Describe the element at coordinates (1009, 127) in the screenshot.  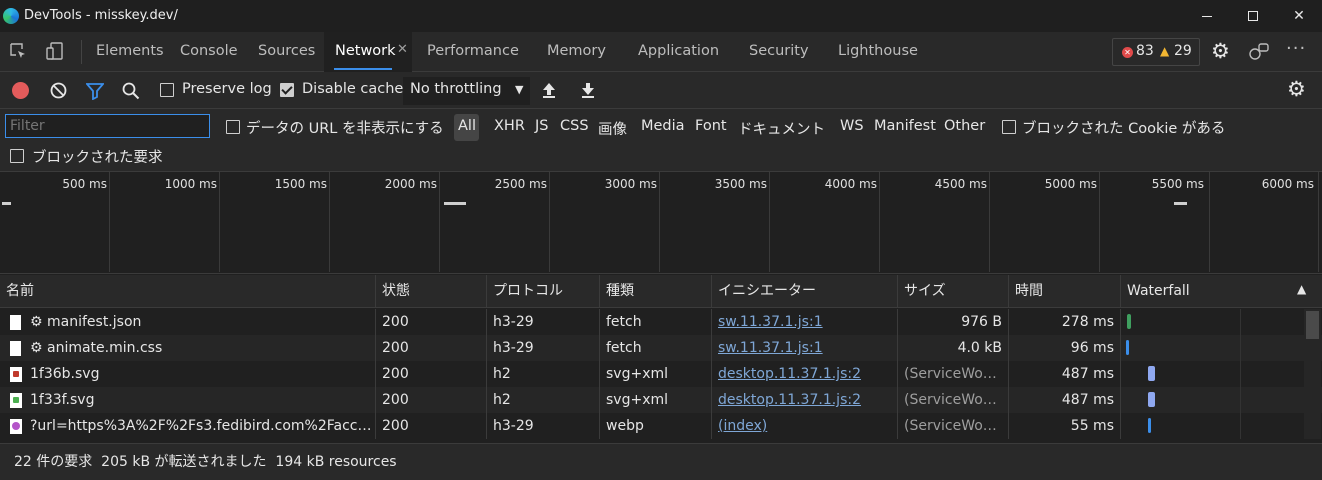
I see `blocked-cookies-checkbox` at that location.